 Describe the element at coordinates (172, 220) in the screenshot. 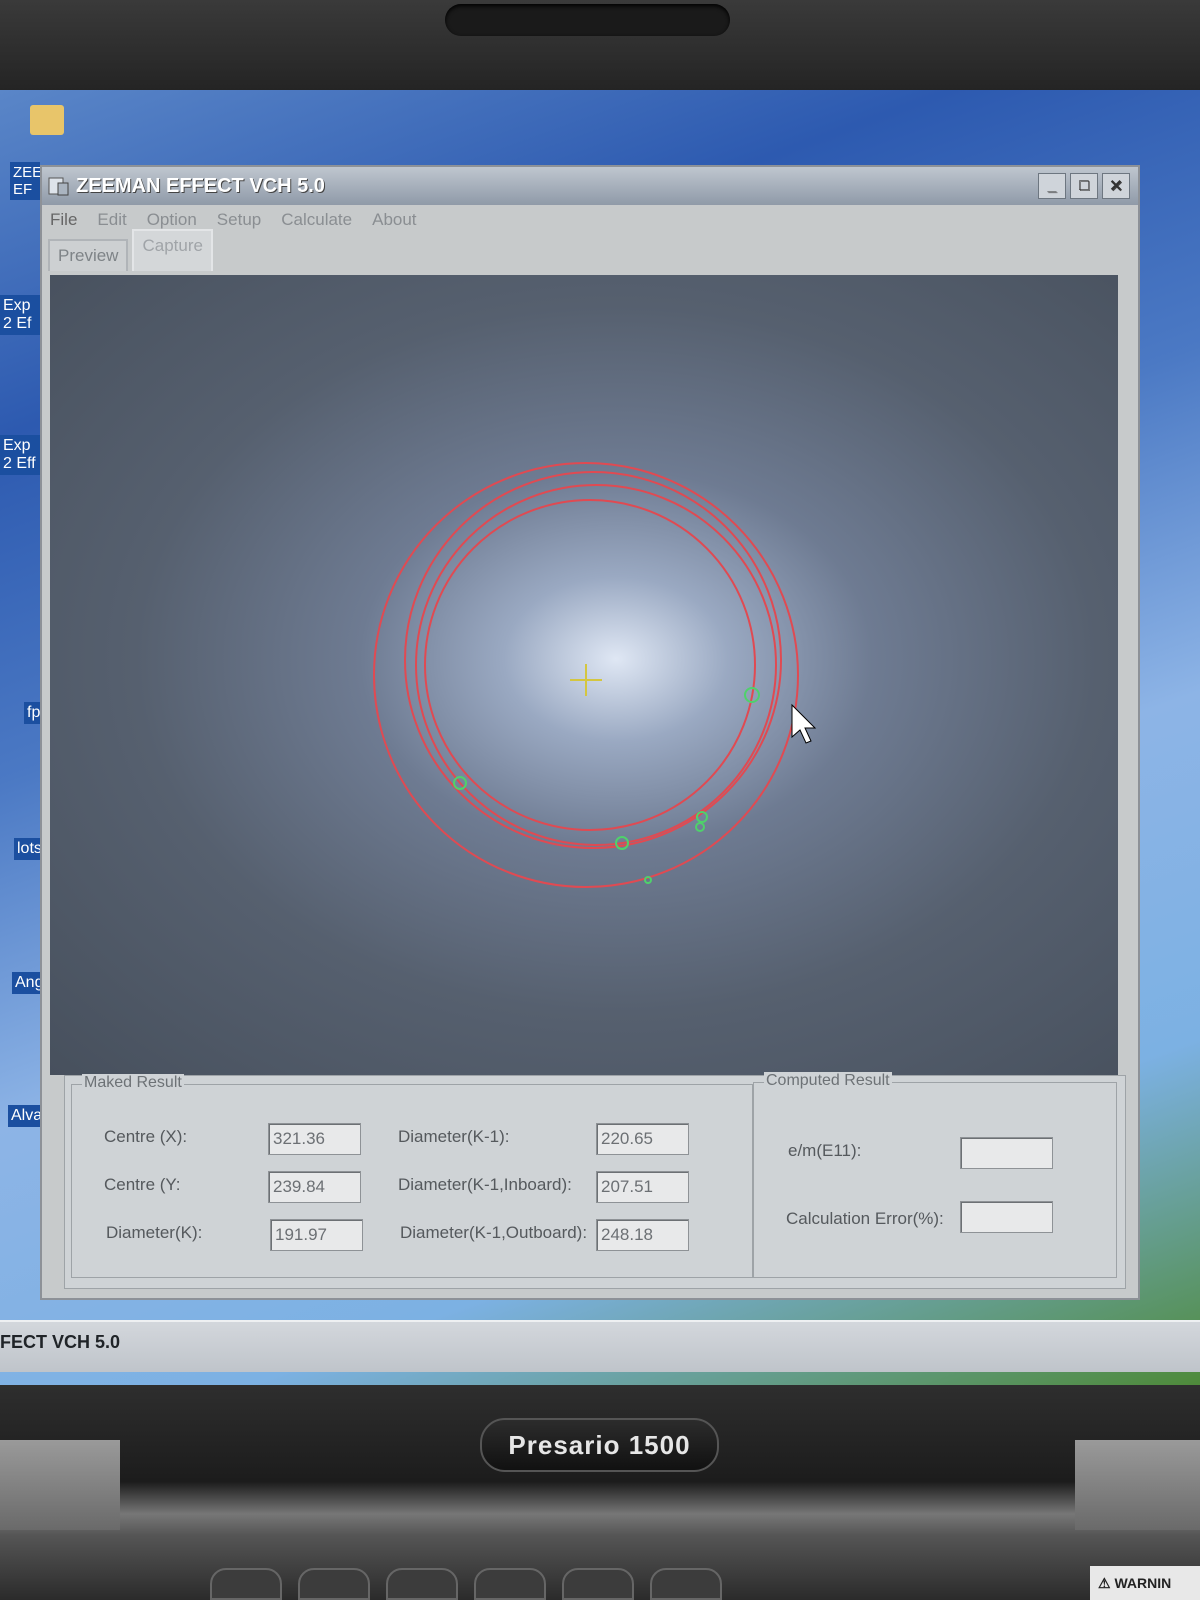

I see `menu-option: Option` at that location.